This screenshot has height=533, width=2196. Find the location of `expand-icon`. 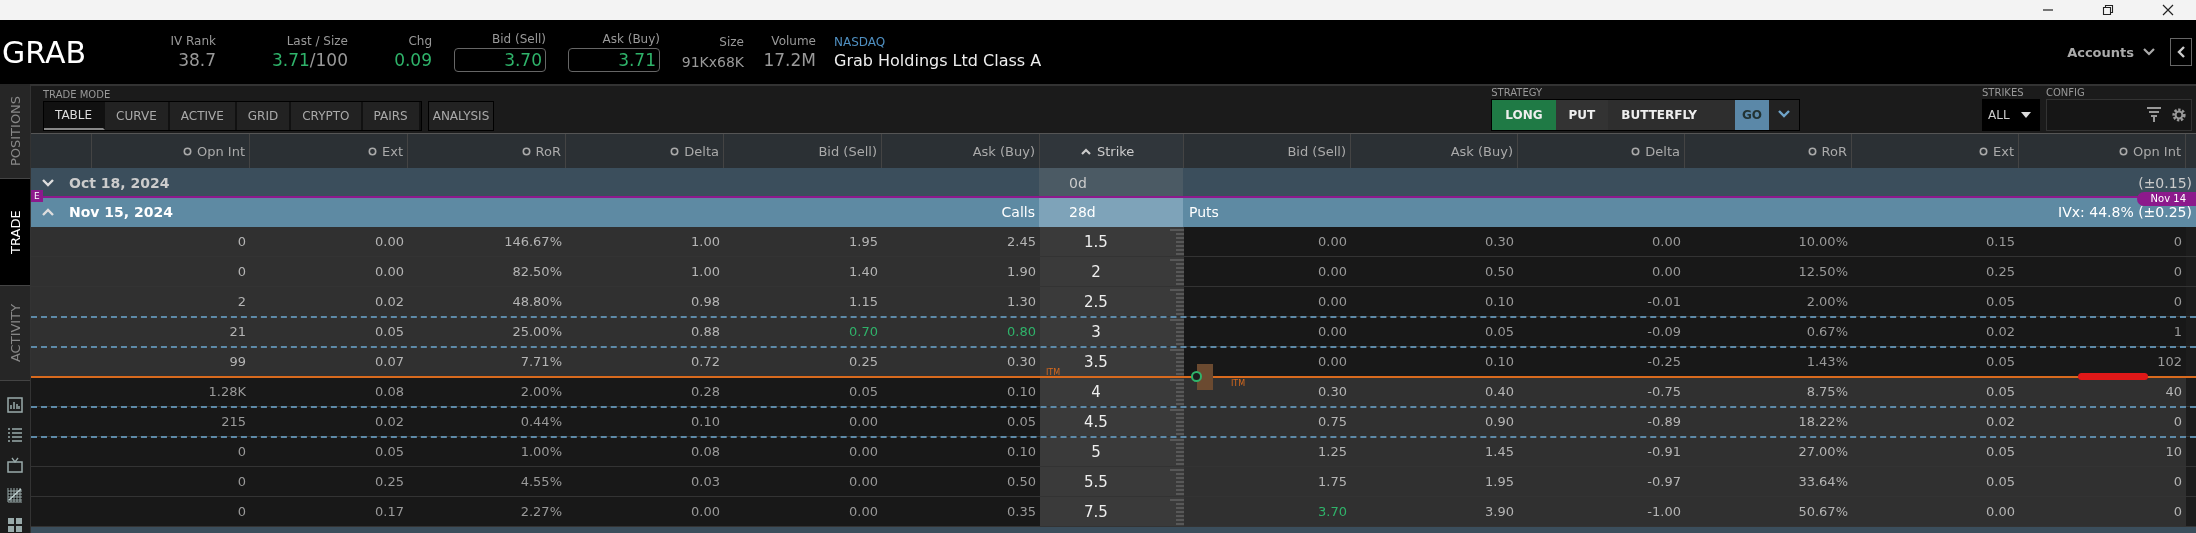

expand-icon is located at coordinates (48, 182).